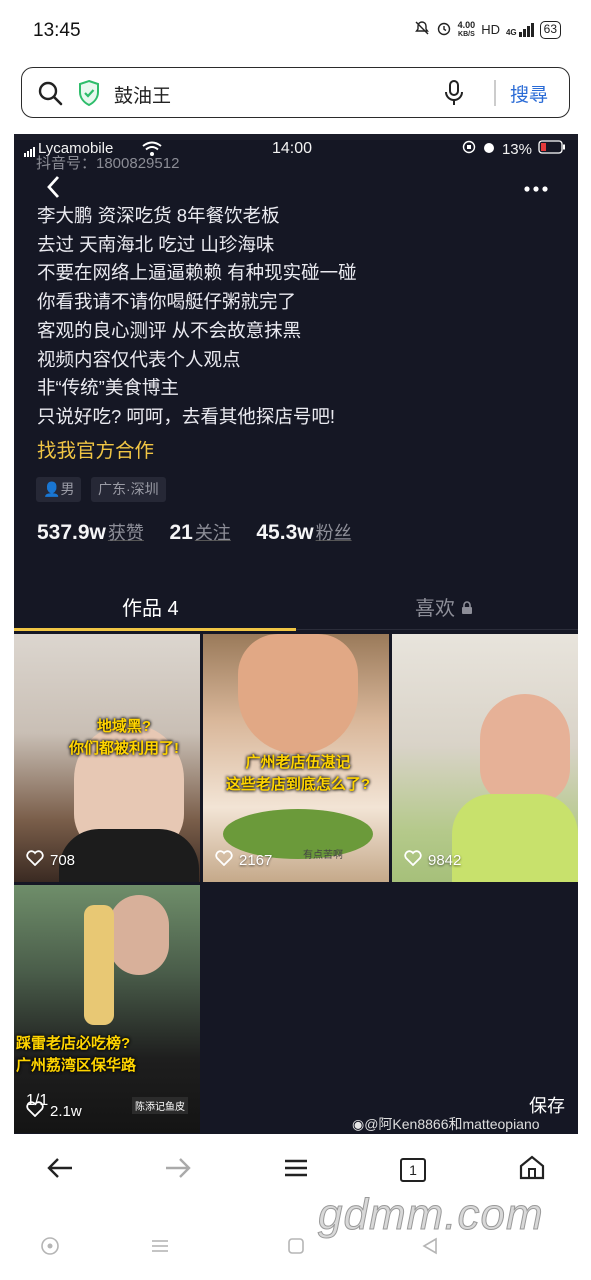  Describe the element at coordinates (30, 152) in the screenshot. I see `signal-icon` at that location.